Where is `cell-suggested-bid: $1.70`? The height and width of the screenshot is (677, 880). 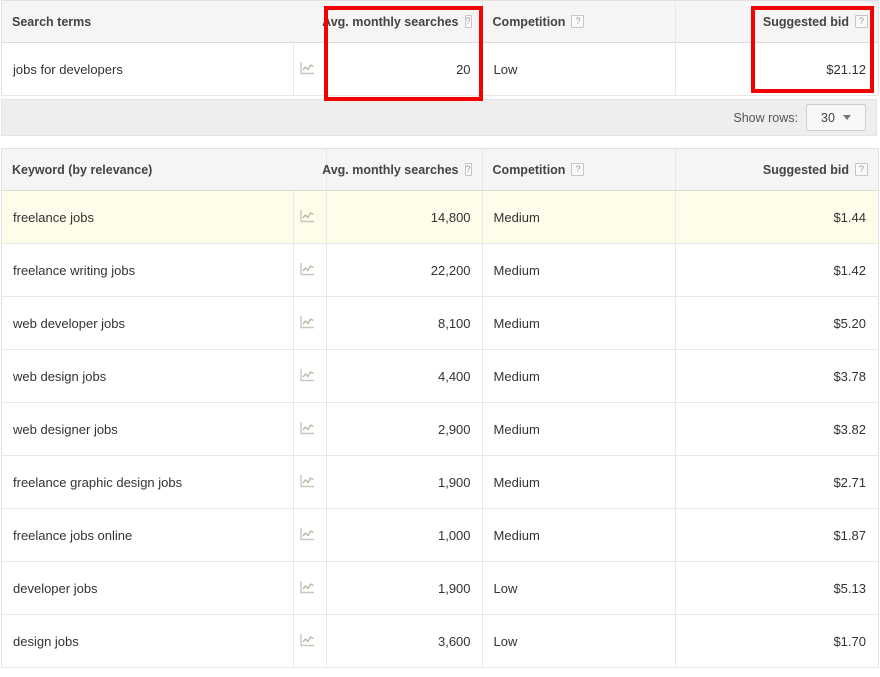 cell-suggested-bid: $1.70 is located at coordinates (777, 641).